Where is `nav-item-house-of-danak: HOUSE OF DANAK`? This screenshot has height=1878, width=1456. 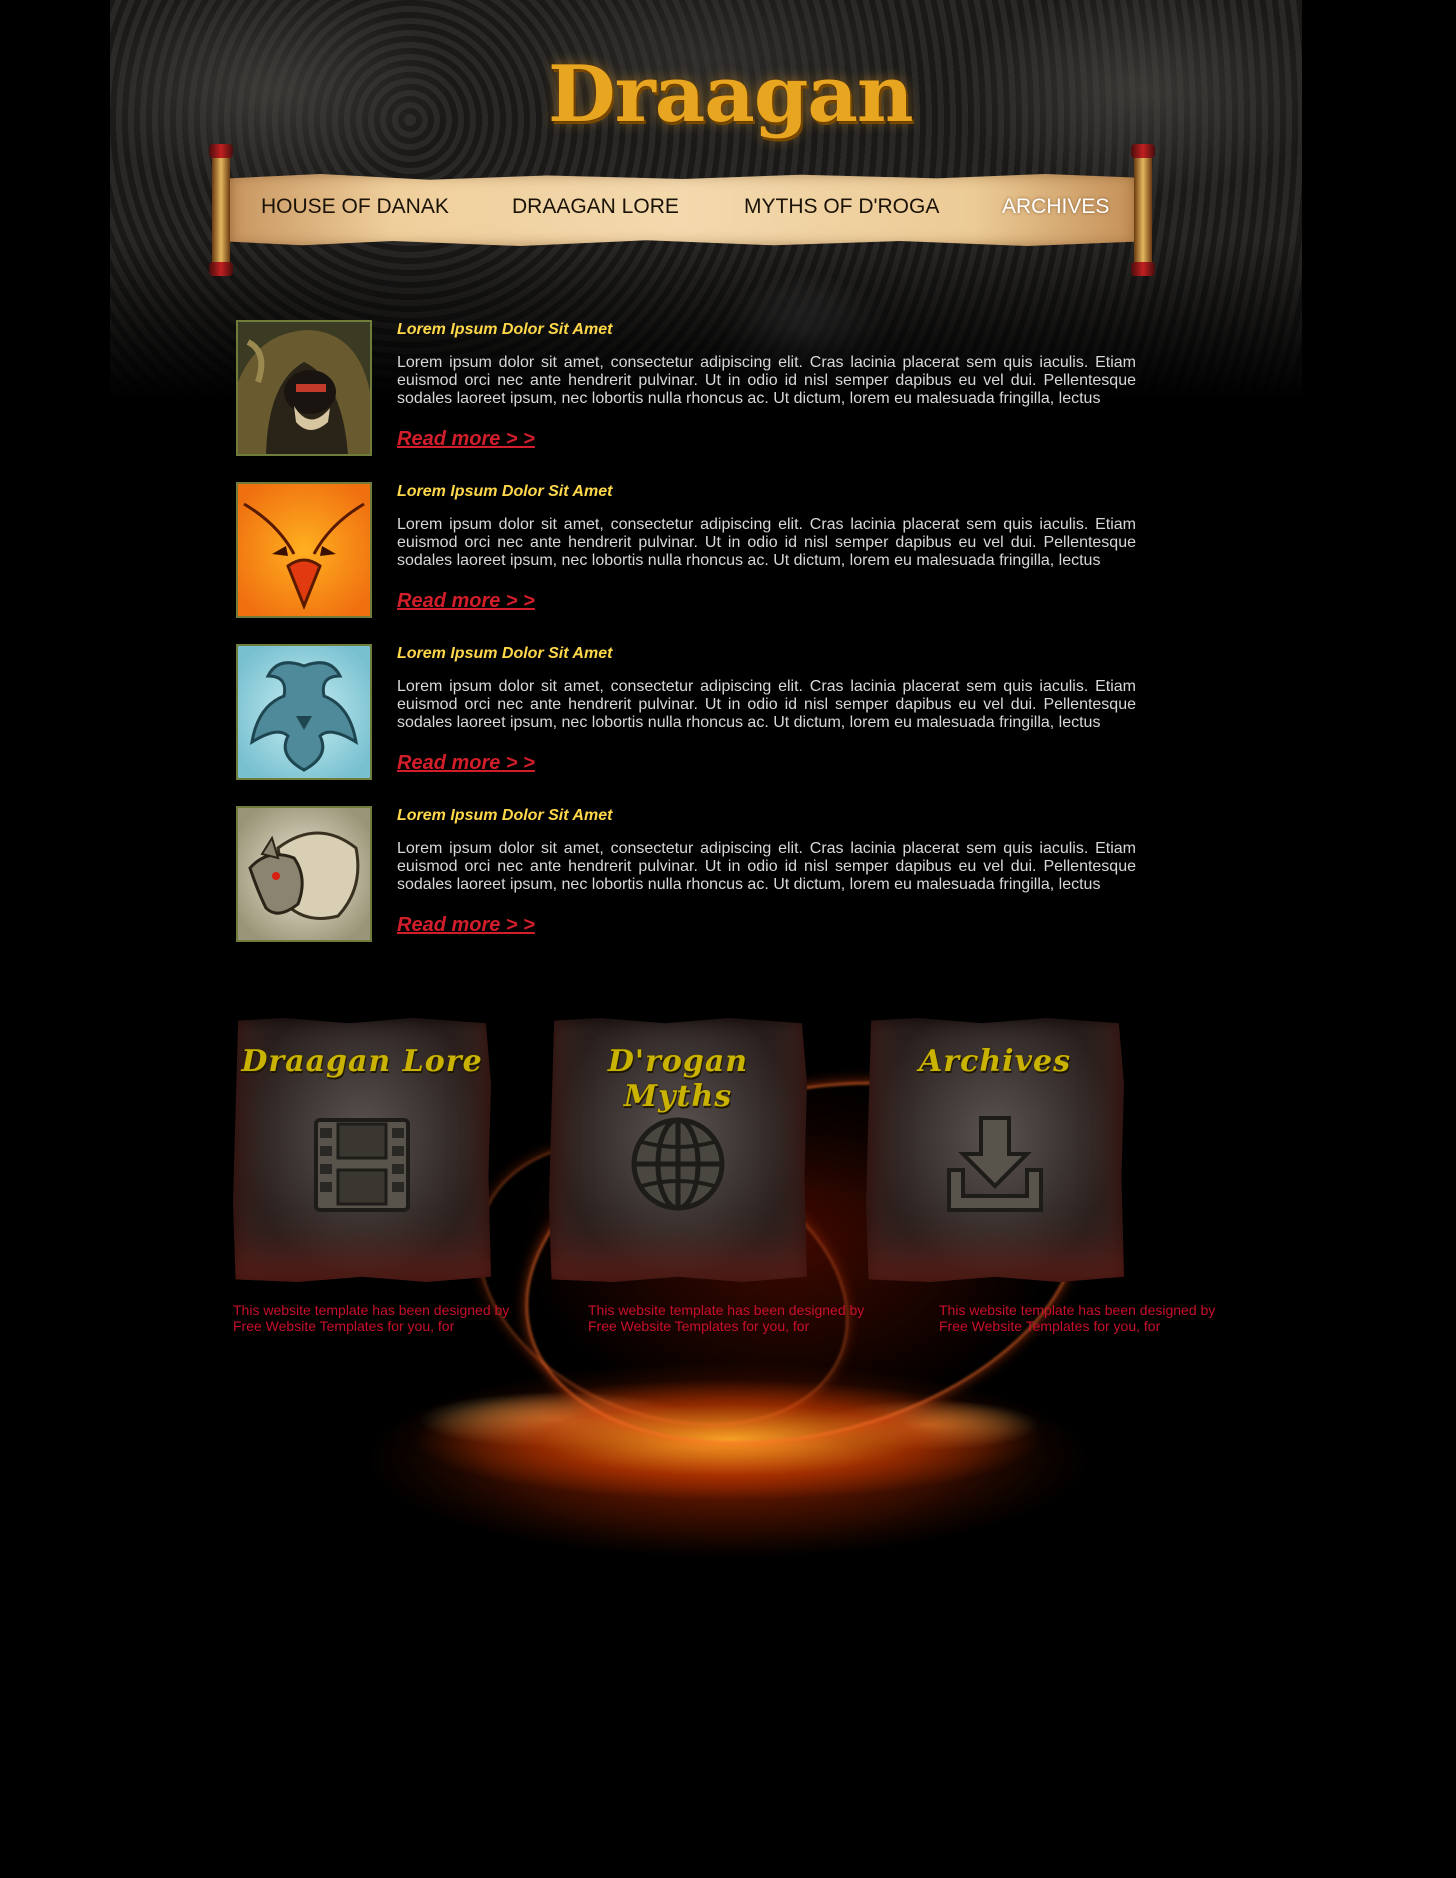 nav-item-house-of-danak: HOUSE OF DANAK is located at coordinates (355, 207).